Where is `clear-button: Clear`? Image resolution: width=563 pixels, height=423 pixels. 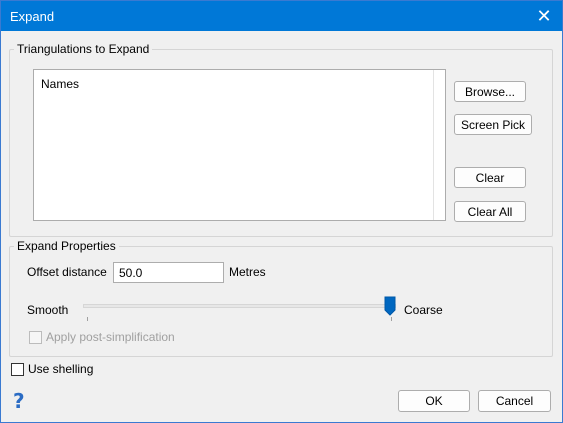 clear-button: Clear is located at coordinates (490, 177).